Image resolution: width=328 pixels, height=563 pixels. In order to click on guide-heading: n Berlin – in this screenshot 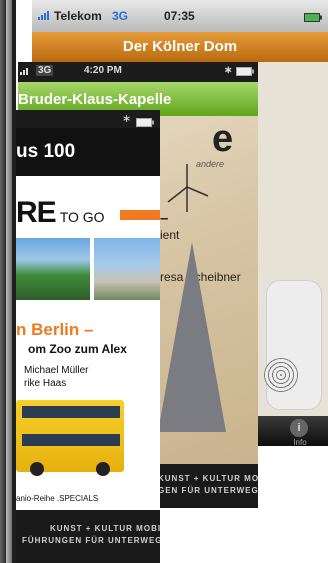, I will do `click(55, 329)`.